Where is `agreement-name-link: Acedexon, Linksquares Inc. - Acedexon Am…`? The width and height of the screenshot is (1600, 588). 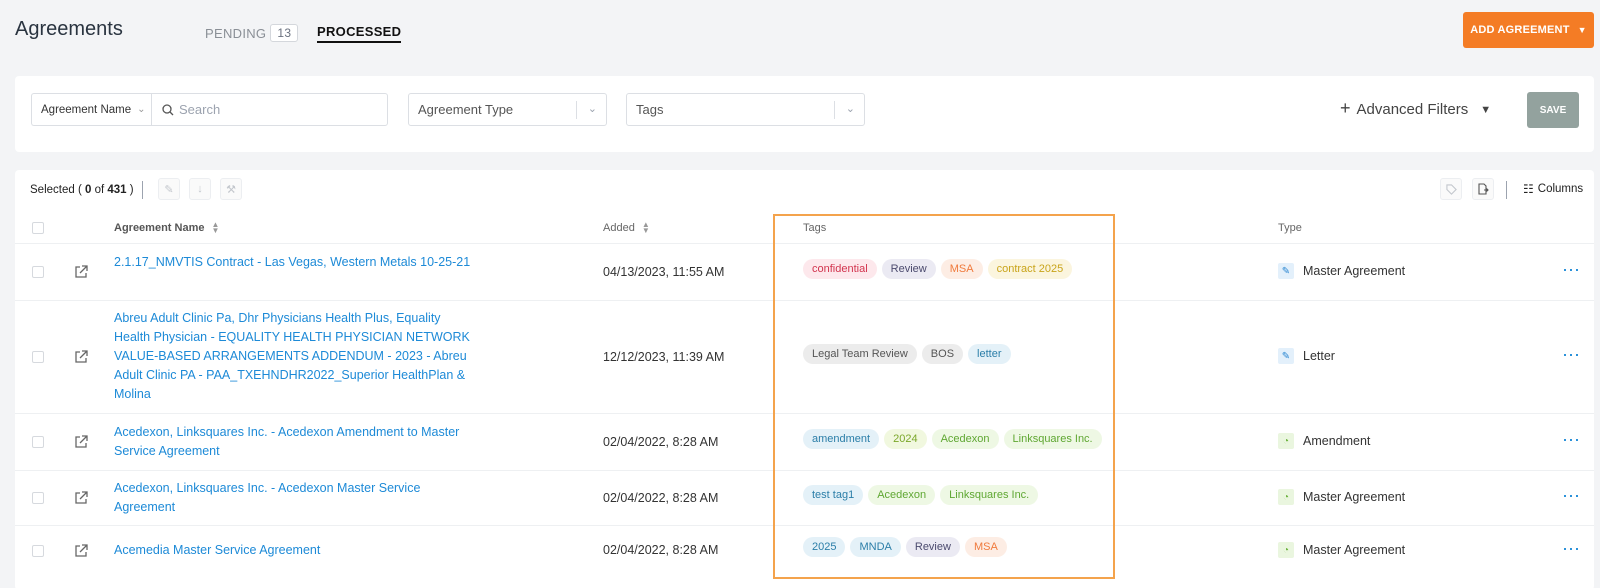
agreement-name-link: Acedexon, Linksquares Inc. - Acedexon Am… is located at coordinates (294, 442).